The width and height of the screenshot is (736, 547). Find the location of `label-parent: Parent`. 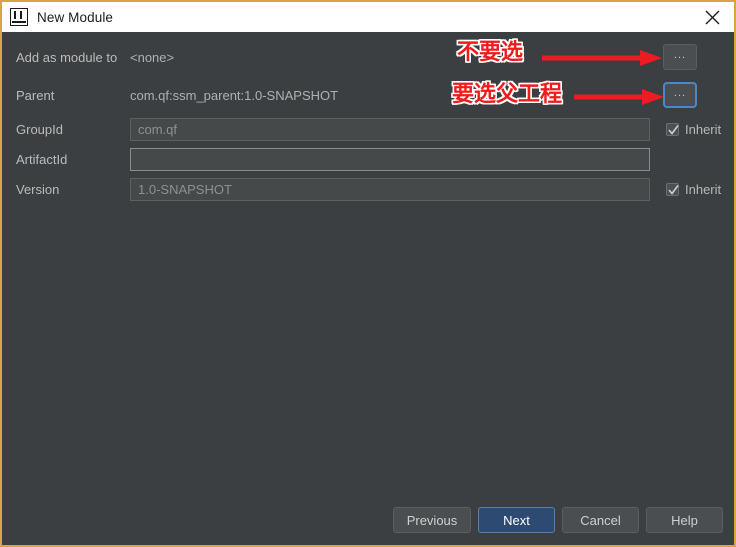

label-parent: Parent is located at coordinates (35, 95).